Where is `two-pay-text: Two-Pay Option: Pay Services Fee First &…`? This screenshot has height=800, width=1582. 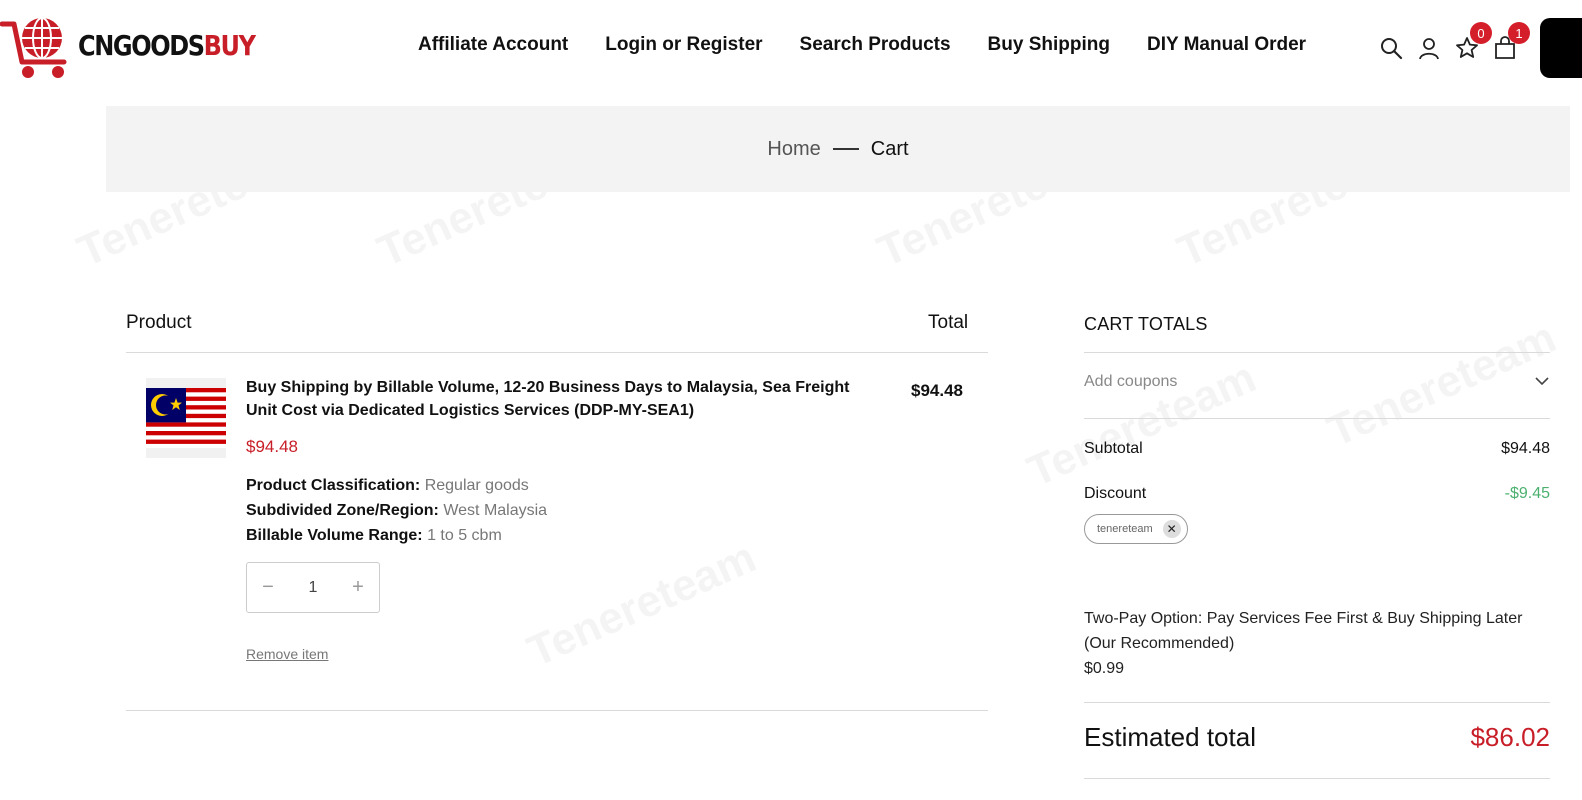
two-pay-text: Two-Pay Option: Pay Services Fee First &… is located at coordinates (1303, 631).